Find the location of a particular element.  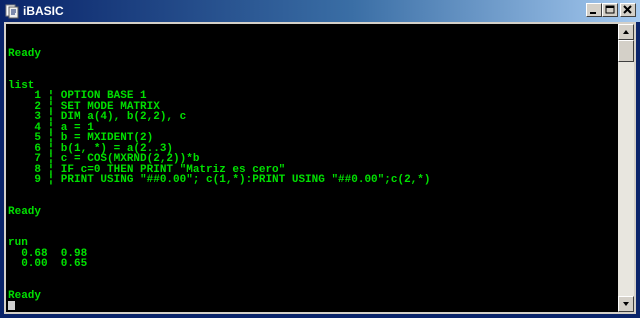

scroll-up-button is located at coordinates (626, 32).